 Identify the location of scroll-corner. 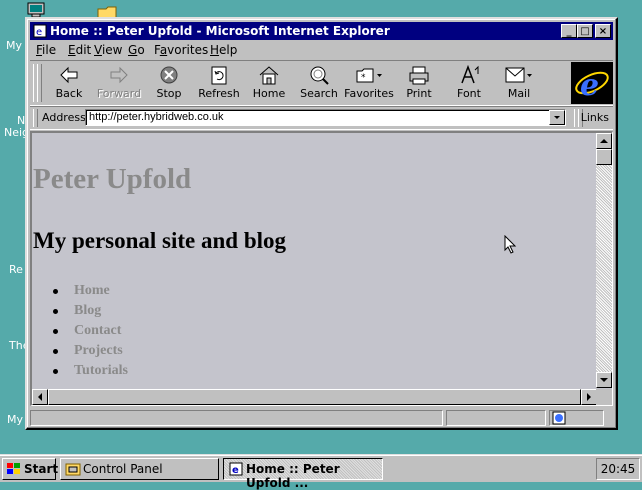
(604, 397).